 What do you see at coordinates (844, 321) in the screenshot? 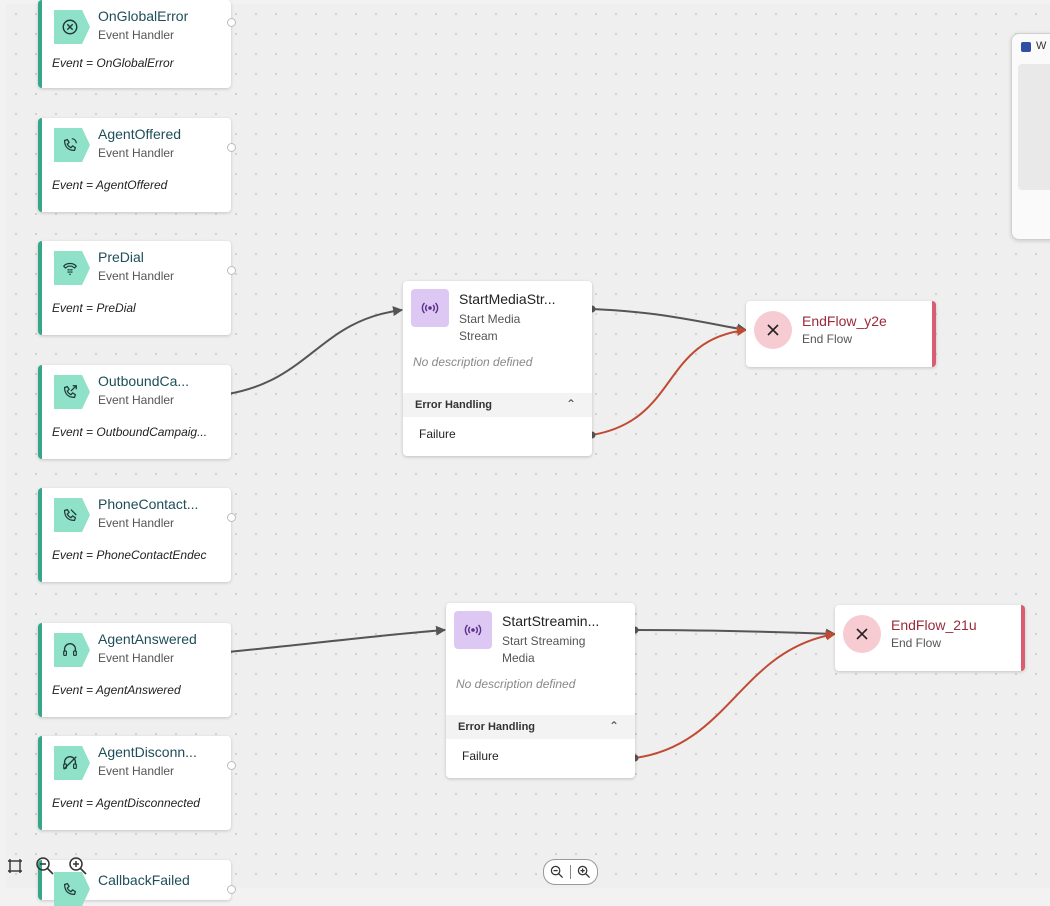
I see `endflow-title: EndFlow_y2e` at bounding box center [844, 321].